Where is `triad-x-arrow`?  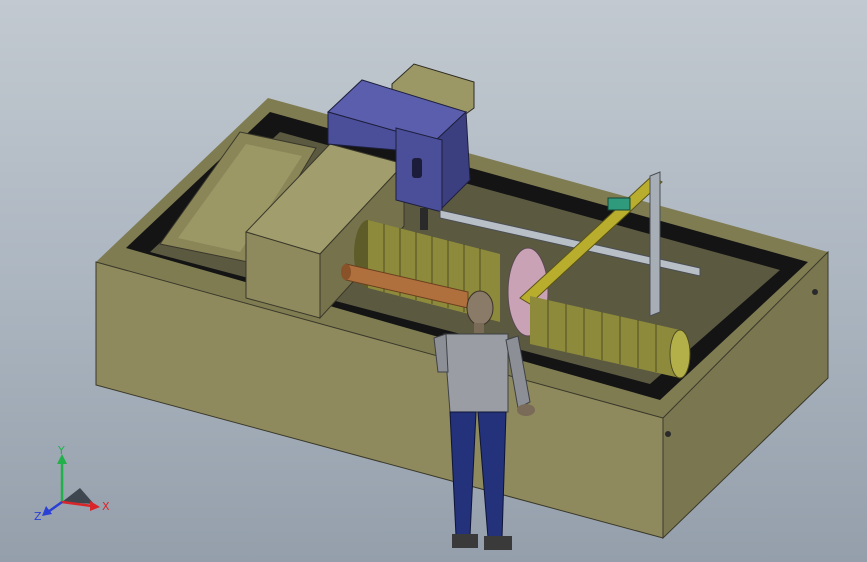
triad-x-arrow is located at coordinates (95, 506).